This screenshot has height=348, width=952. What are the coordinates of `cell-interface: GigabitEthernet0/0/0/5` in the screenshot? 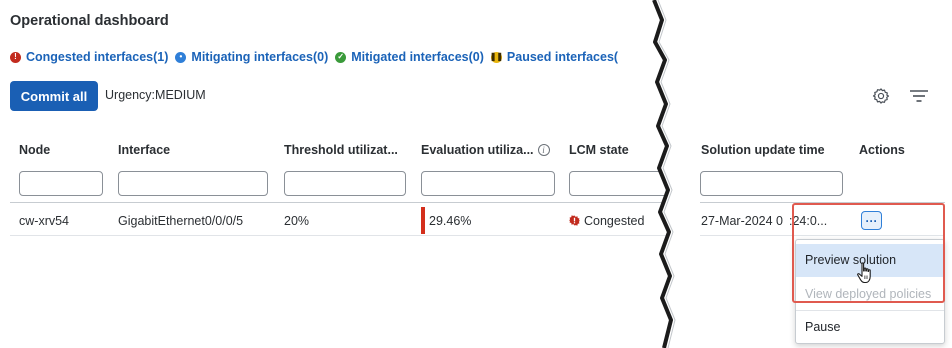 It's located at (181, 221).